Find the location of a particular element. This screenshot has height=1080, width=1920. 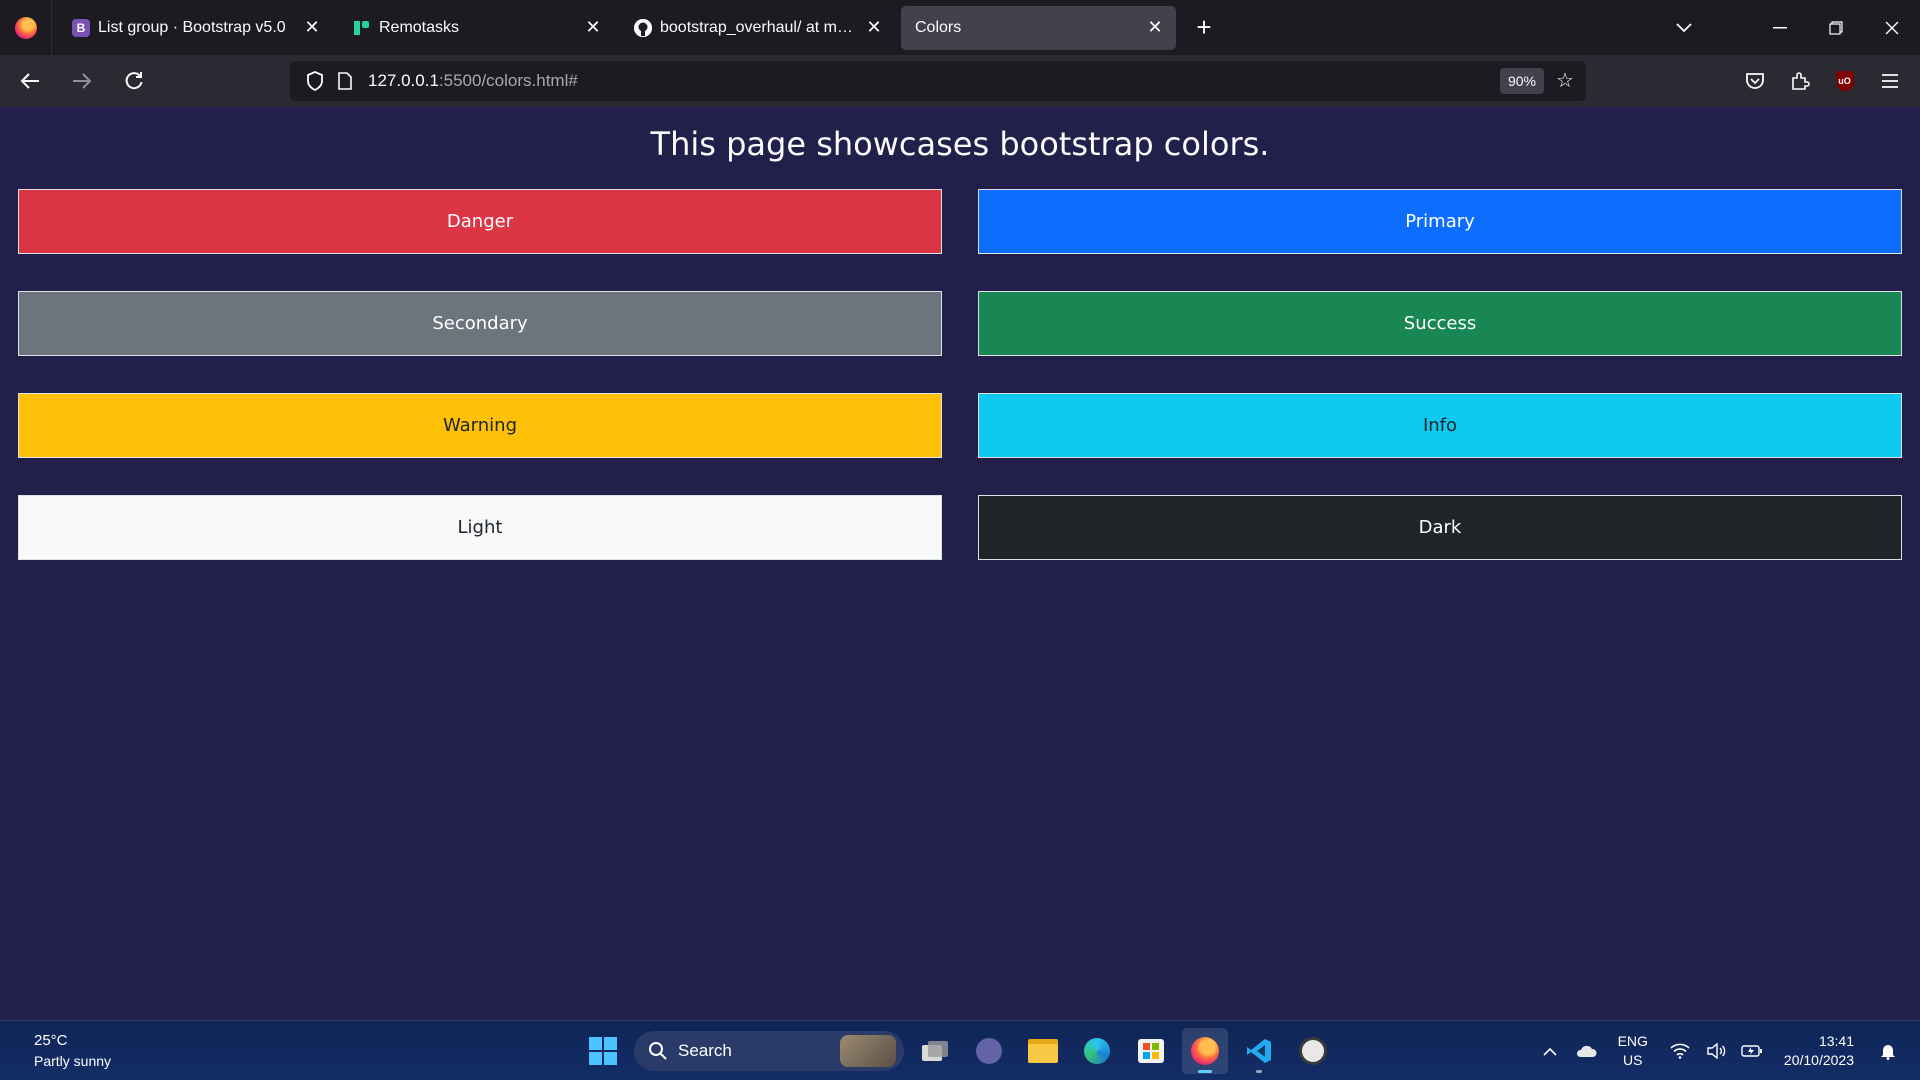

store-icon is located at coordinates (1151, 1051).